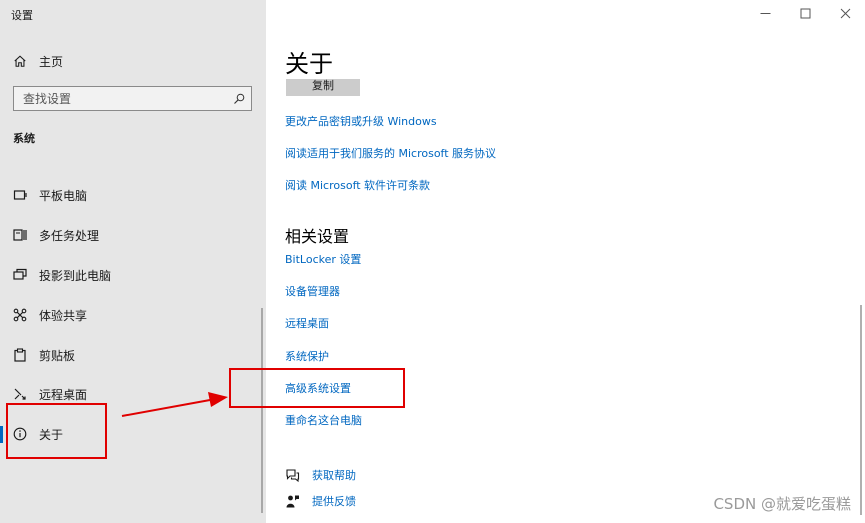  What do you see at coordinates (782, 504) in the screenshot?
I see `watermark: CSDN @就爱吃蛋糕` at bounding box center [782, 504].